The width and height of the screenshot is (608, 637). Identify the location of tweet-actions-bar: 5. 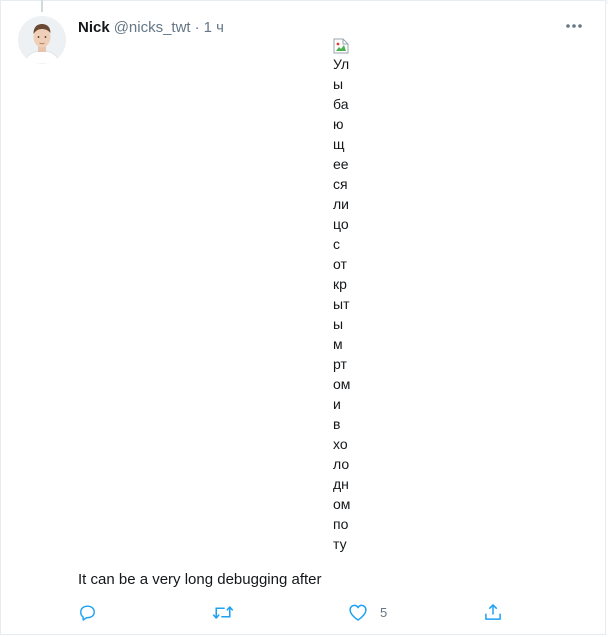
(304, 612).